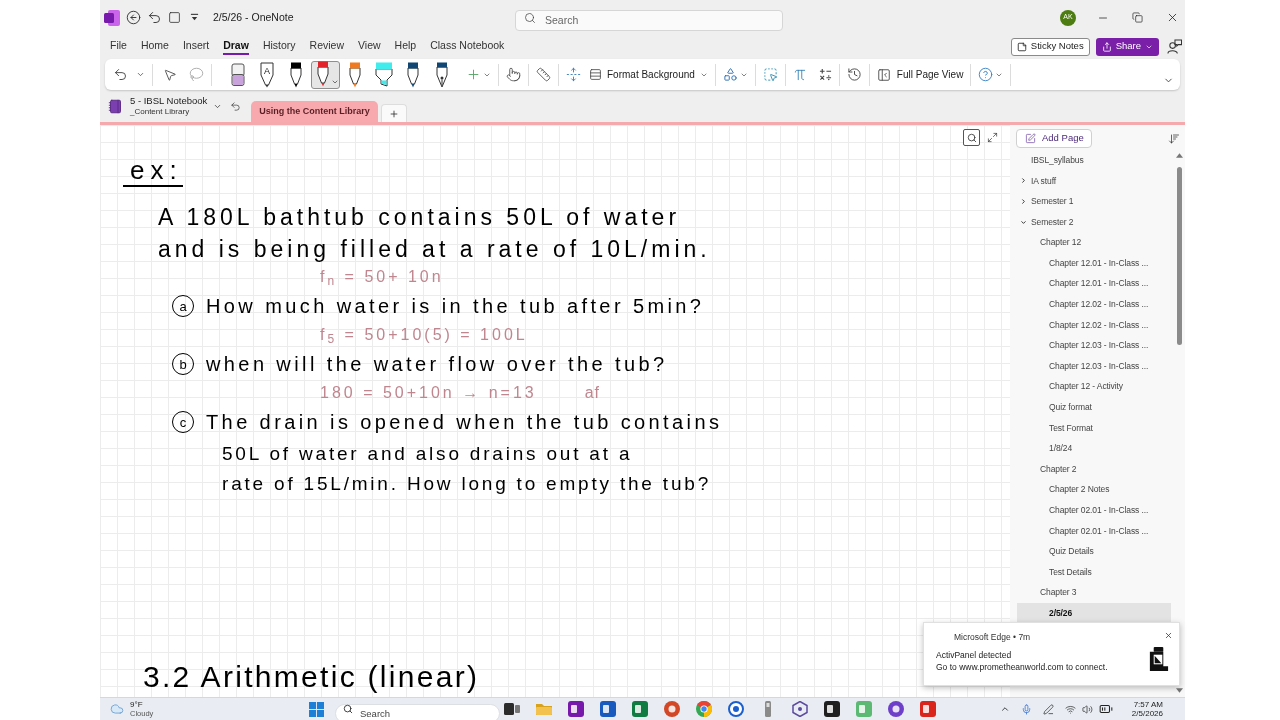 This screenshot has height=720, width=1280. I want to click on page-item: Semester 1, so click(1094, 201).